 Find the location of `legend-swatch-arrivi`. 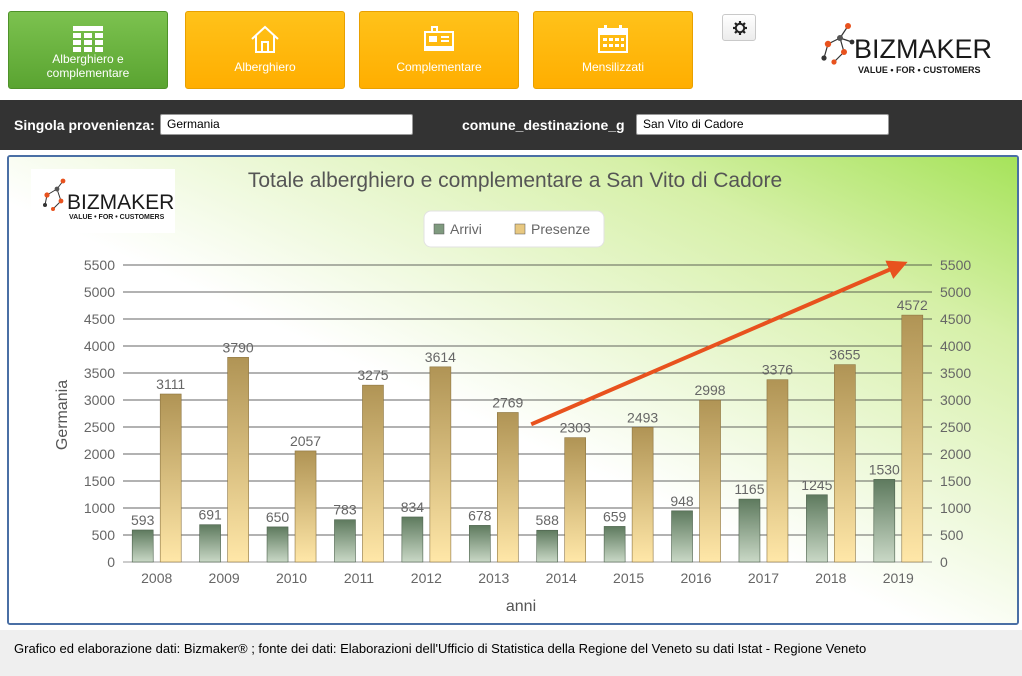

legend-swatch-arrivi is located at coordinates (439, 229).